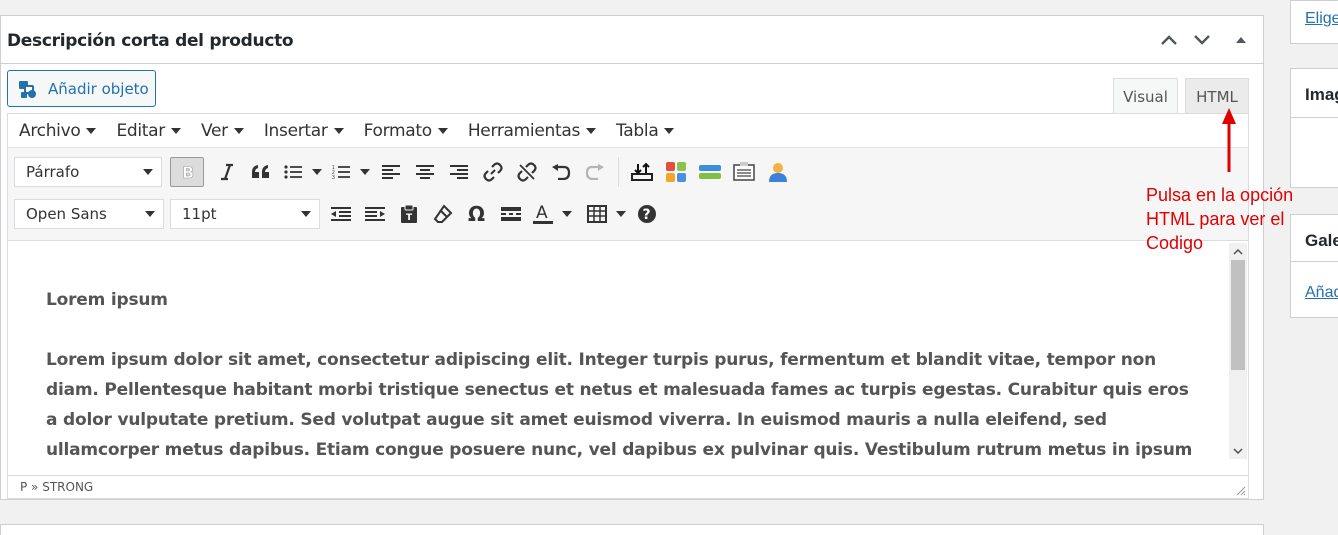 Image resolution: width=1338 pixels, height=535 pixels. I want to click on menu-ver: Ver, so click(222, 131).